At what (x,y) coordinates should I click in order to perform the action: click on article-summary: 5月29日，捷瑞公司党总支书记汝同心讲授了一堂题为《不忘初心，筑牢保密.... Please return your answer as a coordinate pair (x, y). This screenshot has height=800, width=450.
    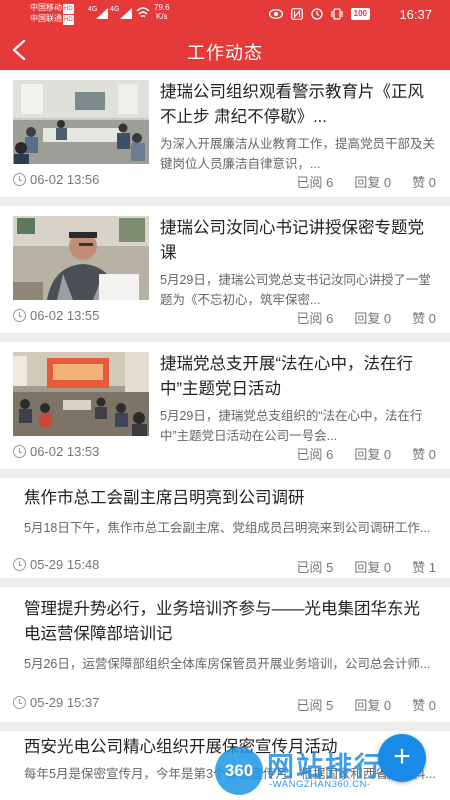
    Looking at the image, I should click on (295, 290).